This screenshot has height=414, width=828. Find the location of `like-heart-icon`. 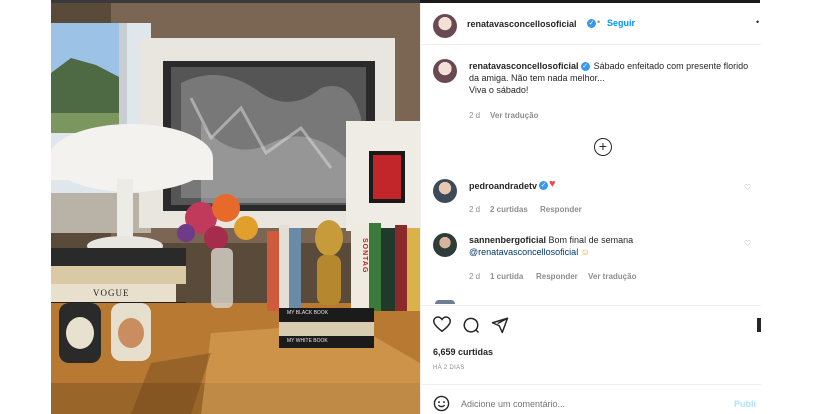

like-heart-icon is located at coordinates (442, 324).